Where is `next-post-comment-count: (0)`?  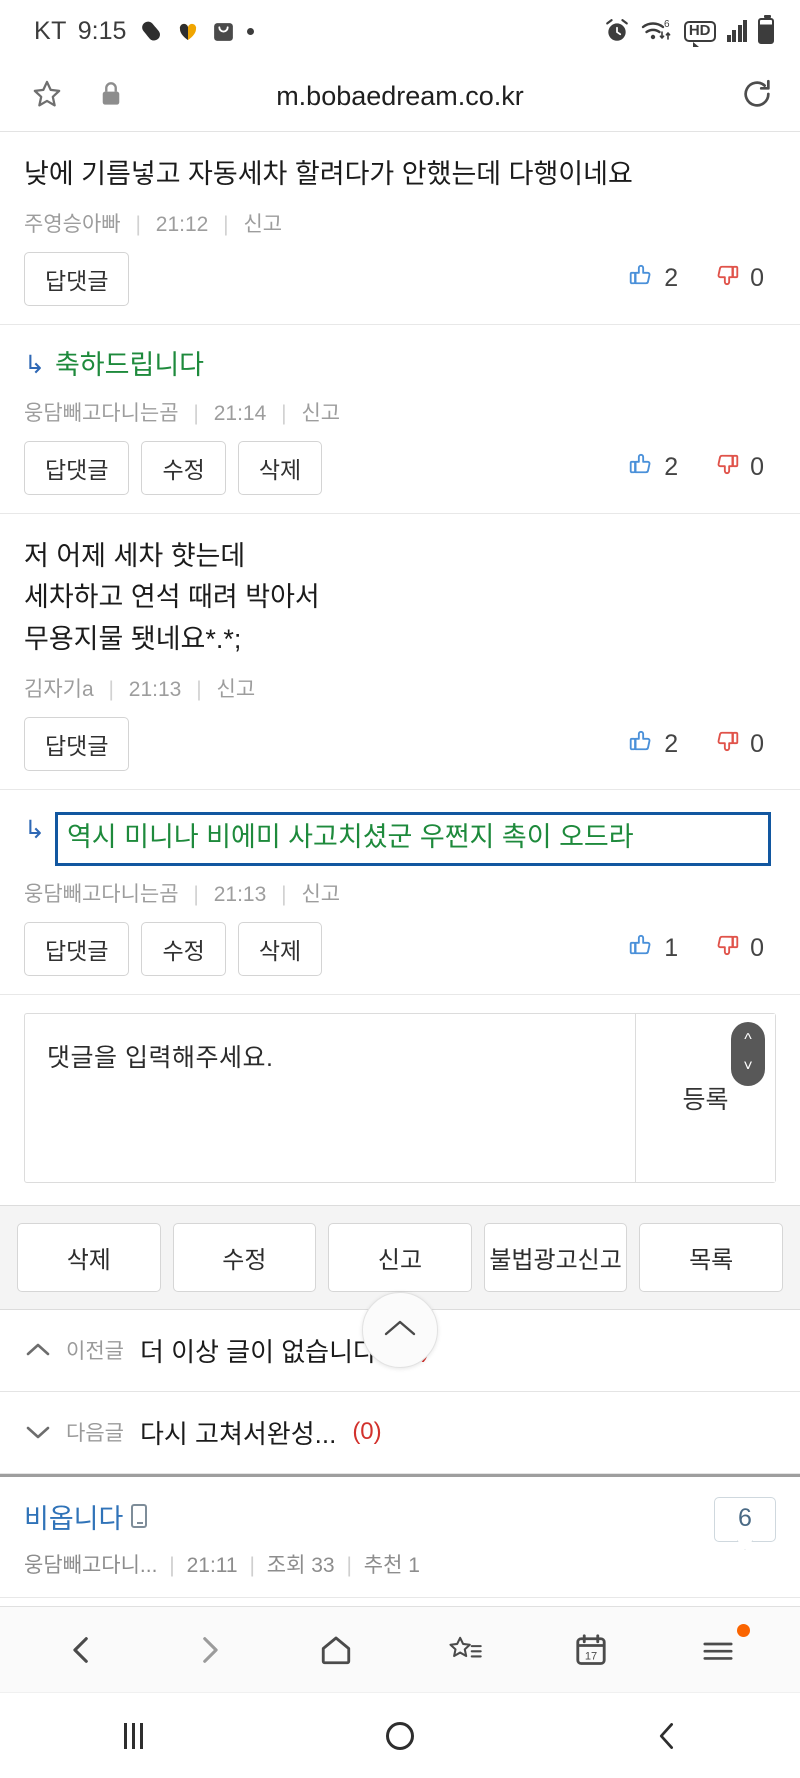
next-post-comment-count: (0) is located at coordinates (367, 1432).